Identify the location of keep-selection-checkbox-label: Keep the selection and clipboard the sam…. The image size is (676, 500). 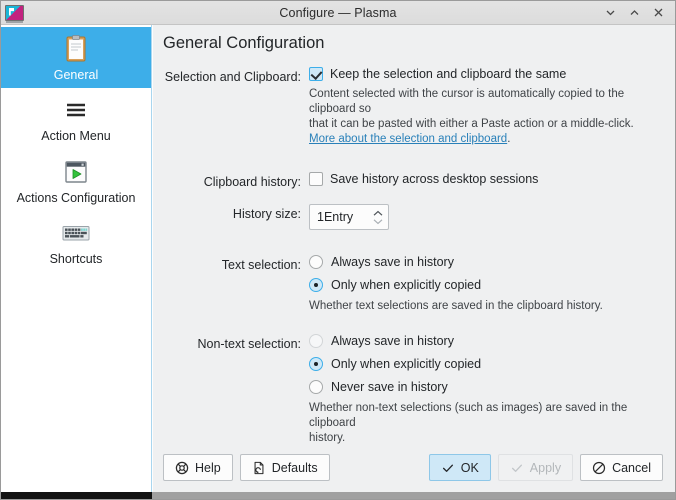
(448, 74).